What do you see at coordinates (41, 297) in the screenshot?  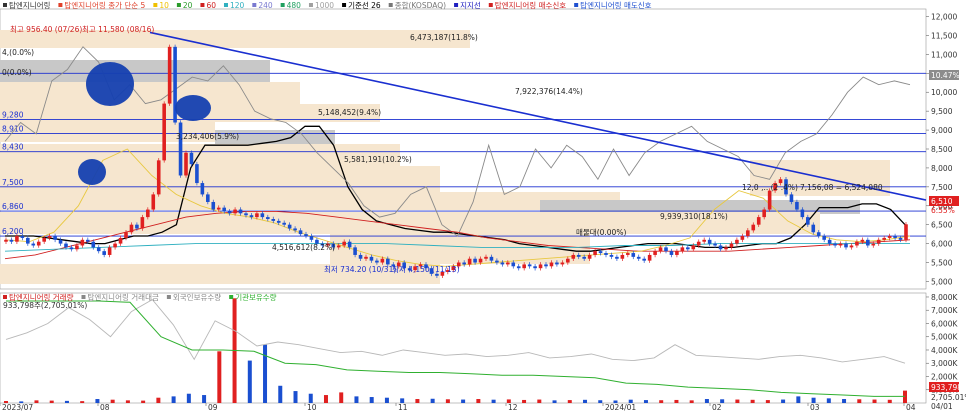 I see `legend-entry: 탑엔지니어링 거래량` at bounding box center [41, 297].